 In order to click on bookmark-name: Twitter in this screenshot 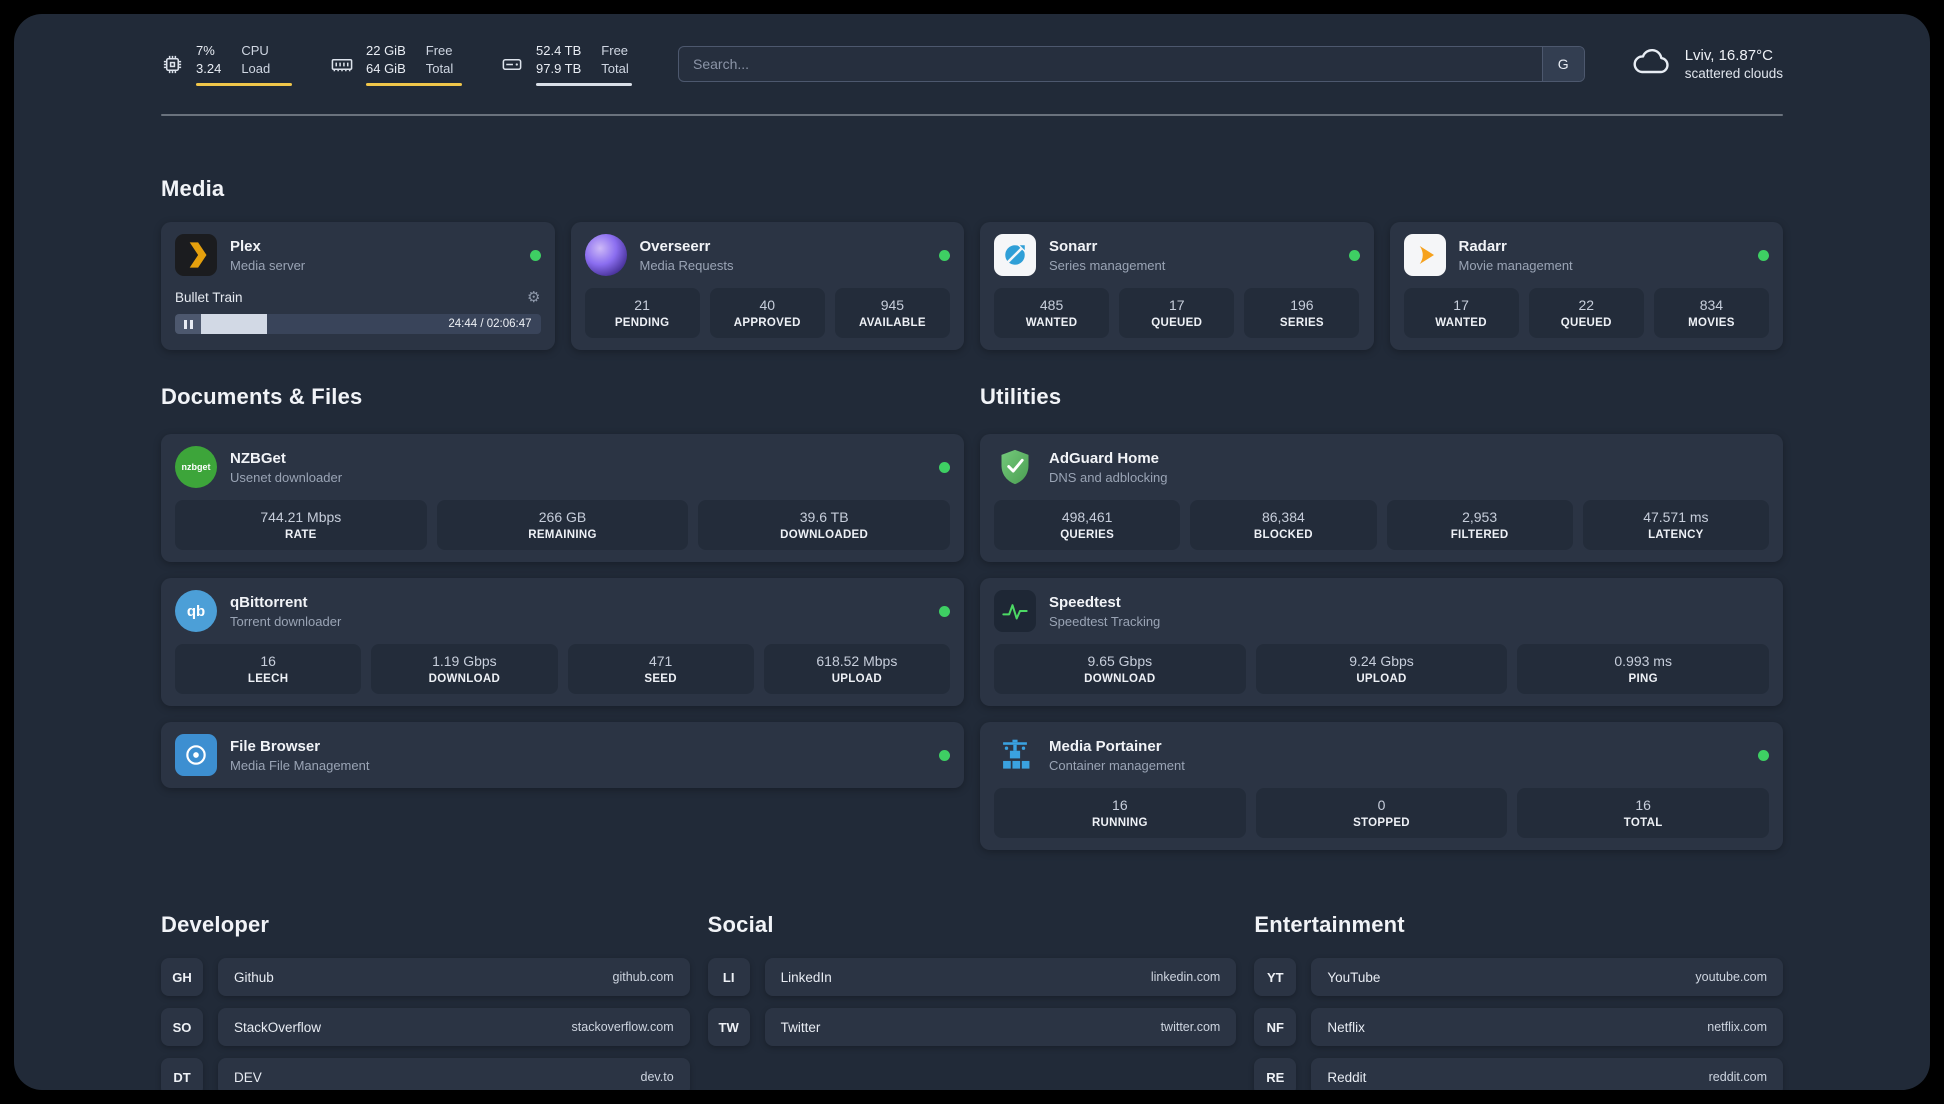, I will do `click(800, 1027)`.